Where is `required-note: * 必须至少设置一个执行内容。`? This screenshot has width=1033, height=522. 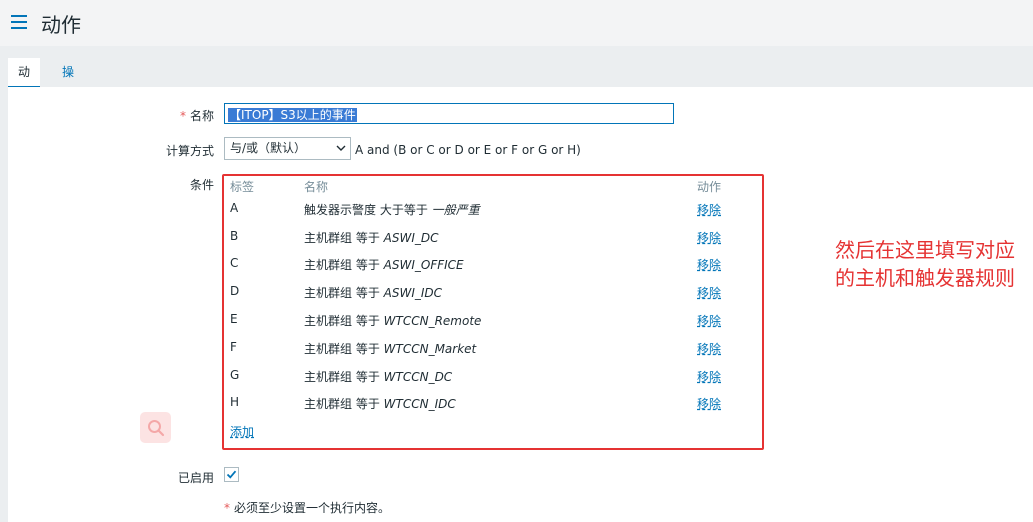
required-note: * 必须至少设置一个执行内容。 is located at coordinates (307, 507).